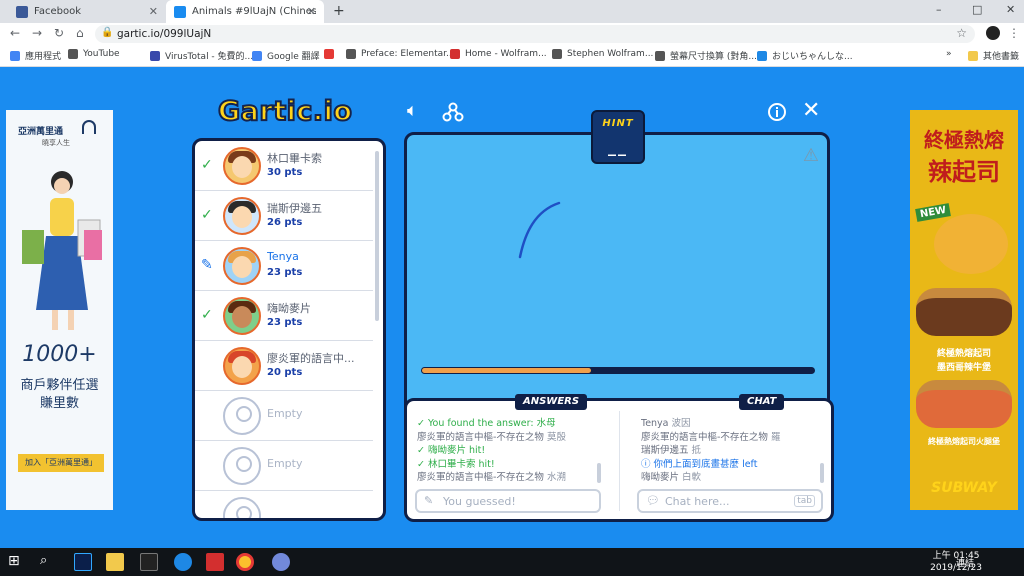  Describe the element at coordinates (59, 310) in the screenshot. I see `left-advertisement: 亞洲萬里通 曉享人生 1000+ 商戶夥伴任選 賺里數 加入「亞洲萬里通」` at that location.